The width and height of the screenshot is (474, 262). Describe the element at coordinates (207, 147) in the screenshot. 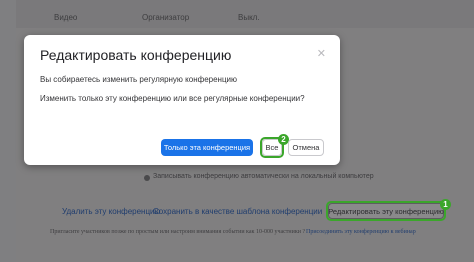

I see `only-this-conference-button: Только эта конференция` at that location.